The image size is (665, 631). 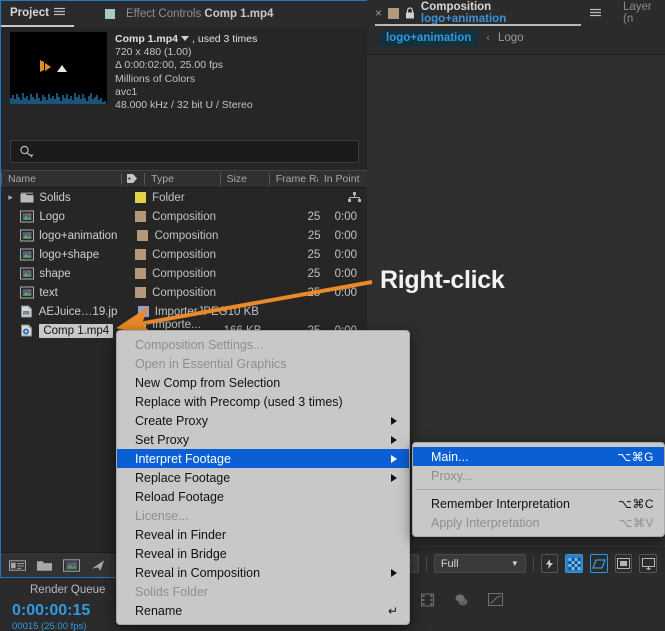 I want to click on thumbnail-logo-glyph, so click(x=45, y=66).